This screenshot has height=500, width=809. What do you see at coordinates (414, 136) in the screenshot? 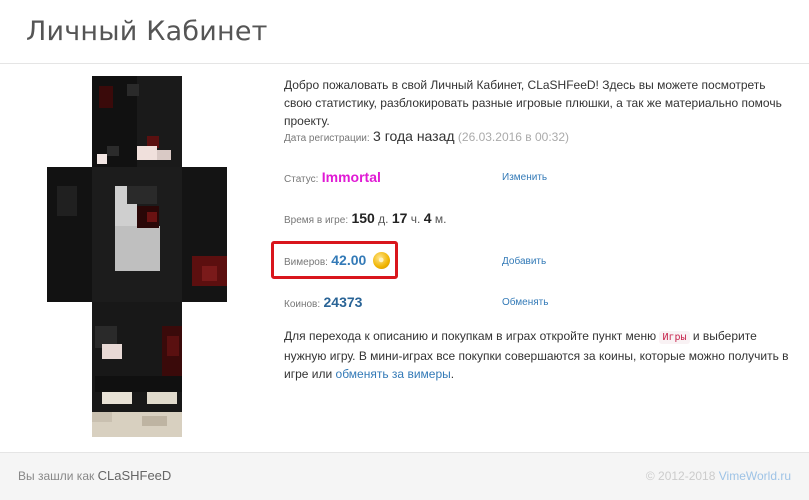
I see `registration-value: 3 года назад` at bounding box center [414, 136].